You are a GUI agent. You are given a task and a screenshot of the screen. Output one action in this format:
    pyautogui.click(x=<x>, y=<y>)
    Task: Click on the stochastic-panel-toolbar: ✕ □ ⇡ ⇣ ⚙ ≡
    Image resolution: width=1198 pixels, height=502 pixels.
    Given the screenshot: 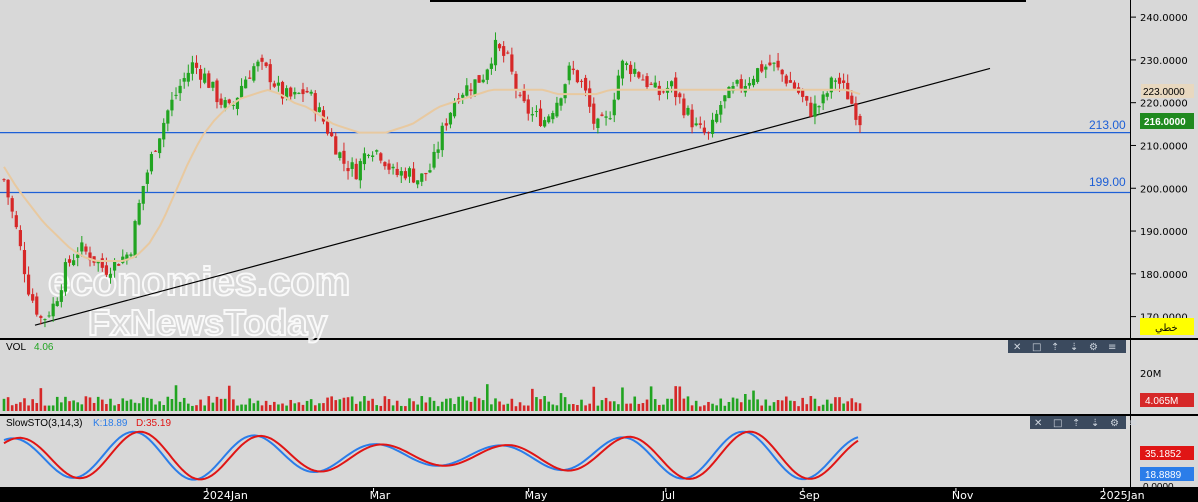 What is the action you would take?
    pyautogui.click(x=1083, y=422)
    